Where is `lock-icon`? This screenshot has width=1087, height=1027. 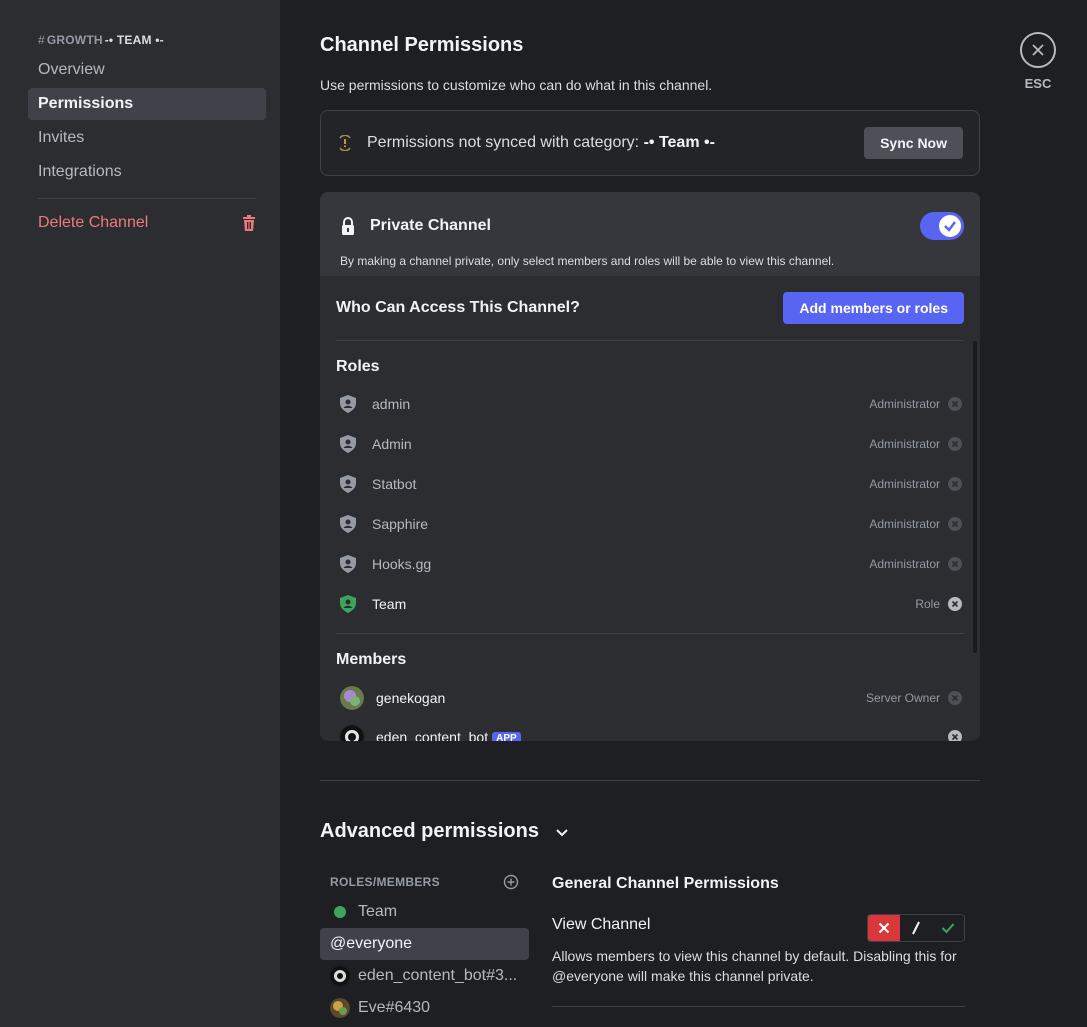 lock-icon is located at coordinates (348, 226).